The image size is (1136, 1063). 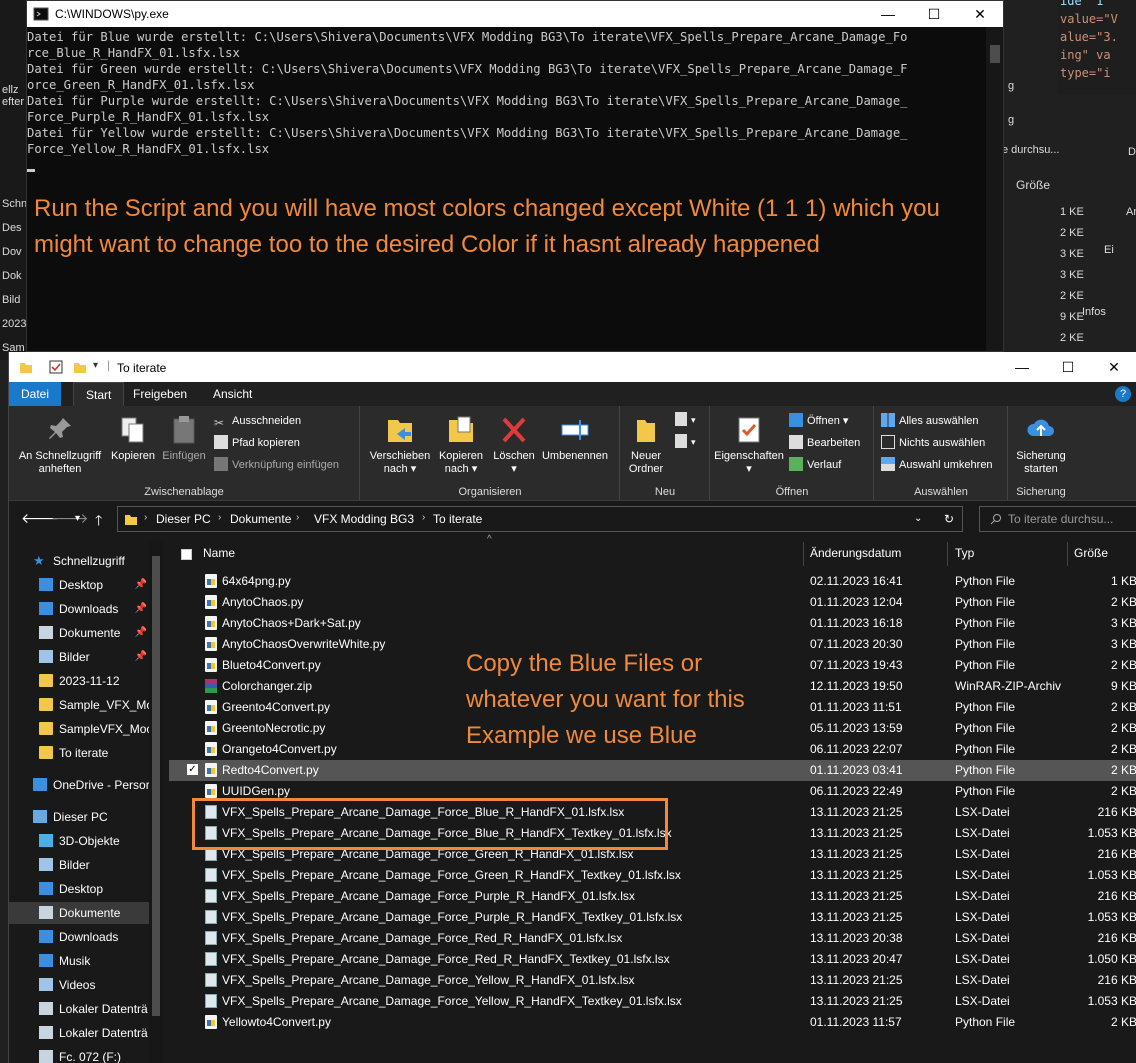 What do you see at coordinates (79, 865) in the screenshot?
I see `nav-item-bilder: Bilder` at bounding box center [79, 865].